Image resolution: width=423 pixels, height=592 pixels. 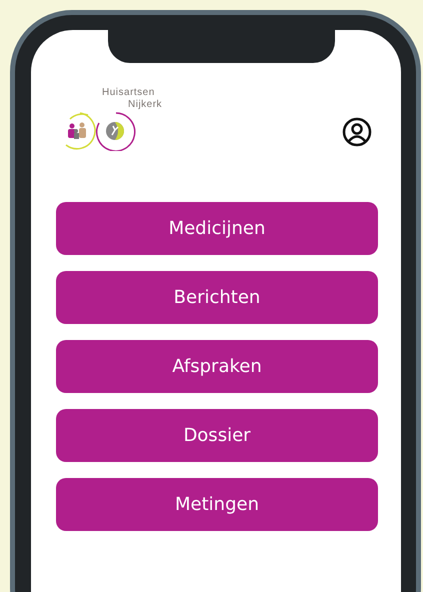 What do you see at coordinates (217, 228) in the screenshot?
I see `menu-button: Medicijnen` at bounding box center [217, 228].